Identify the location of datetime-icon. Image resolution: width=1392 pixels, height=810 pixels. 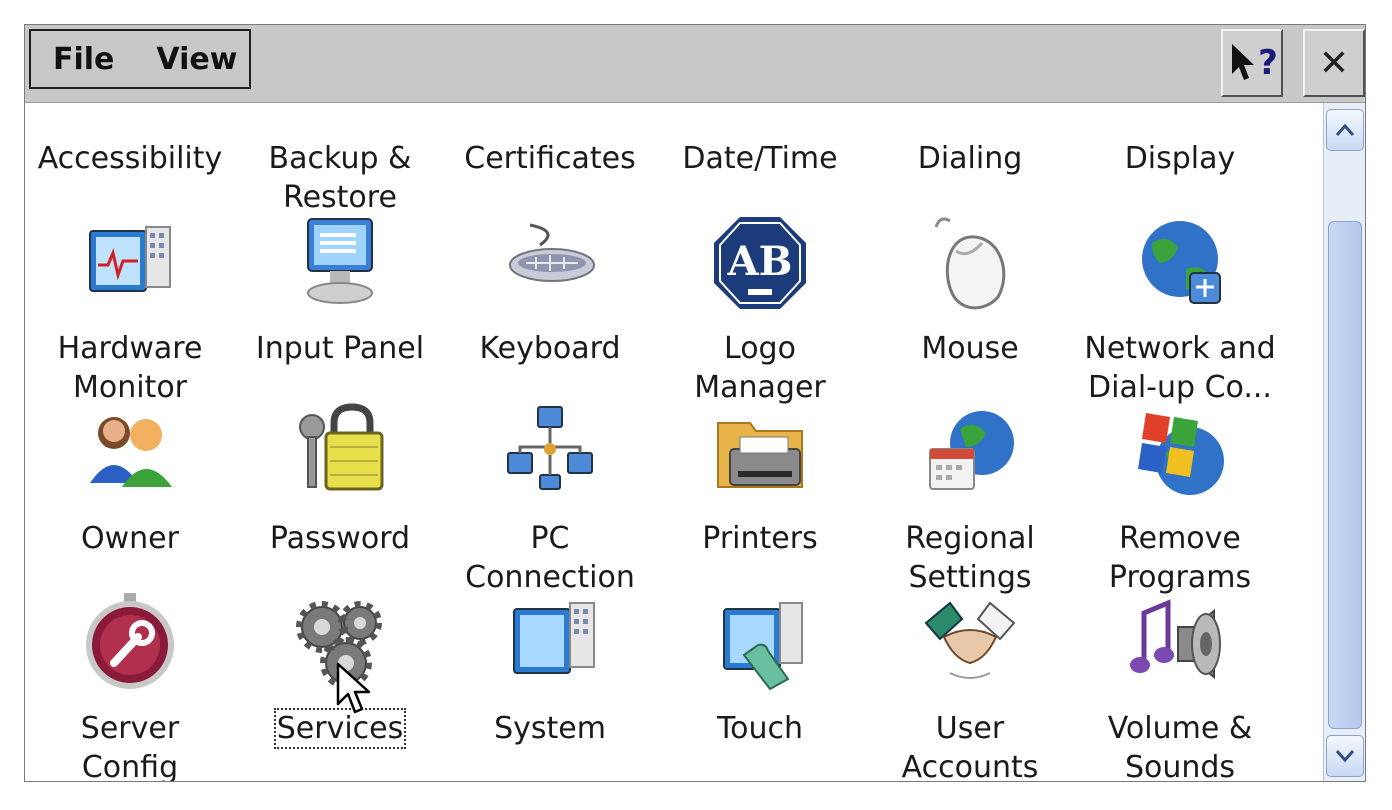
(760, 113).